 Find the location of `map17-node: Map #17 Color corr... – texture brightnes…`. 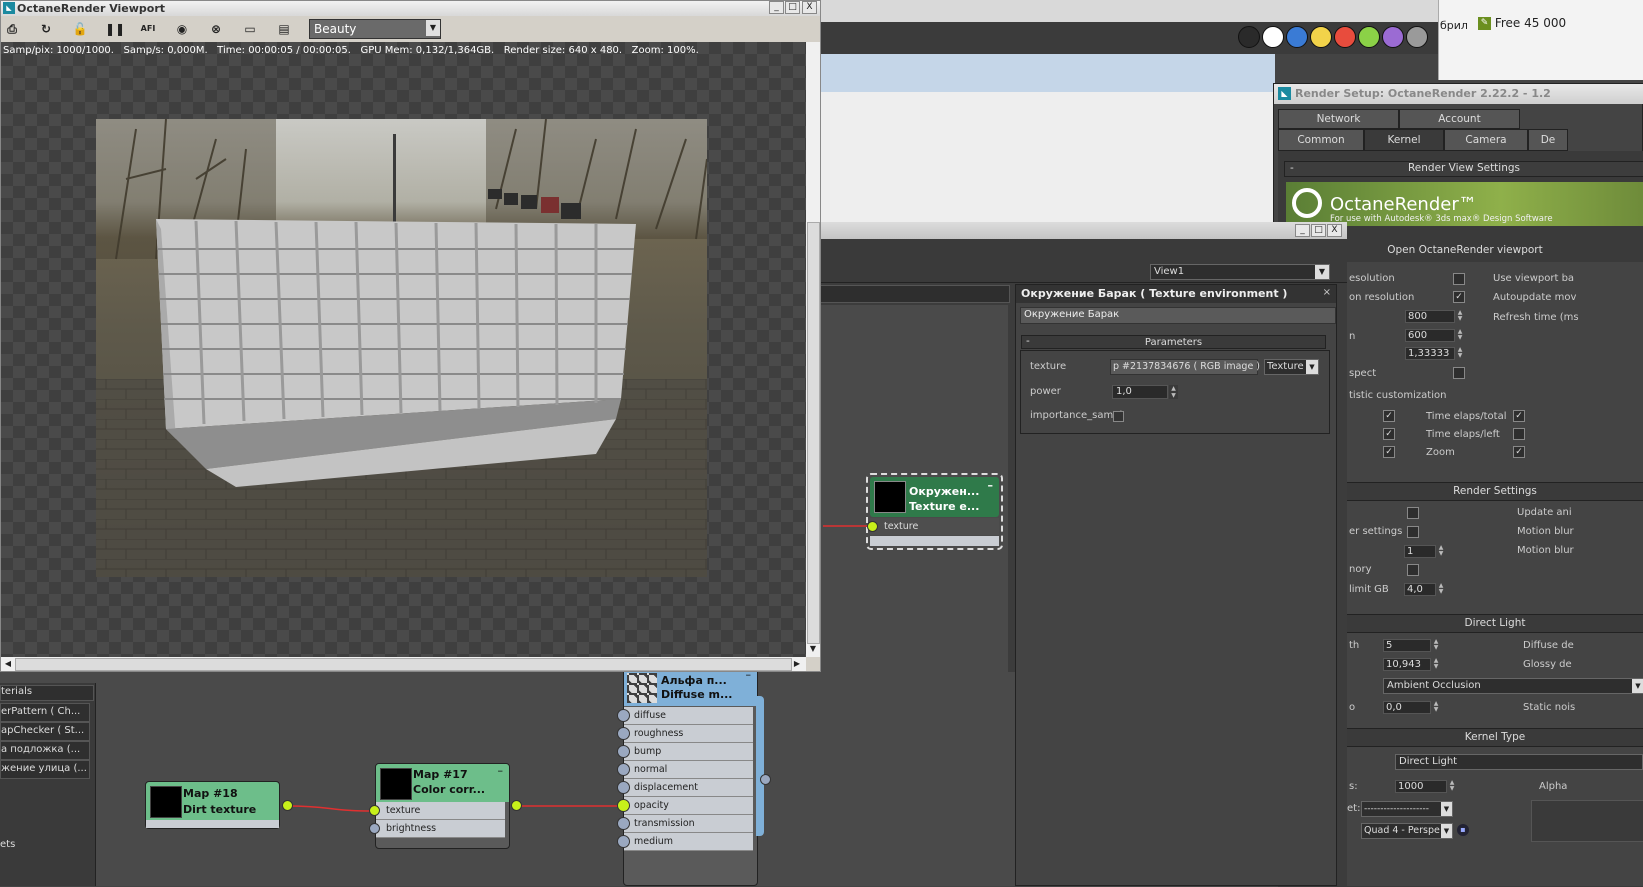

map17-node: Map #17 Color corr... – texture brightnes… is located at coordinates (442, 806).